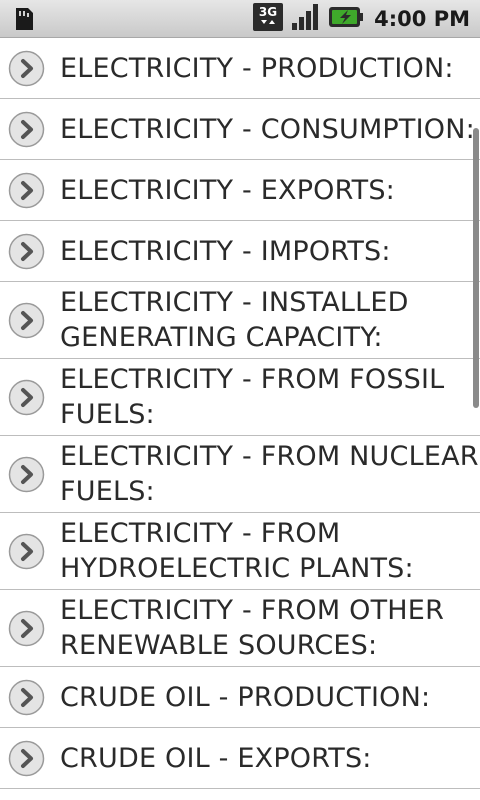 The image size is (480, 800). What do you see at coordinates (476, 268) in the screenshot?
I see `scrollbar-thumb` at bounding box center [476, 268].